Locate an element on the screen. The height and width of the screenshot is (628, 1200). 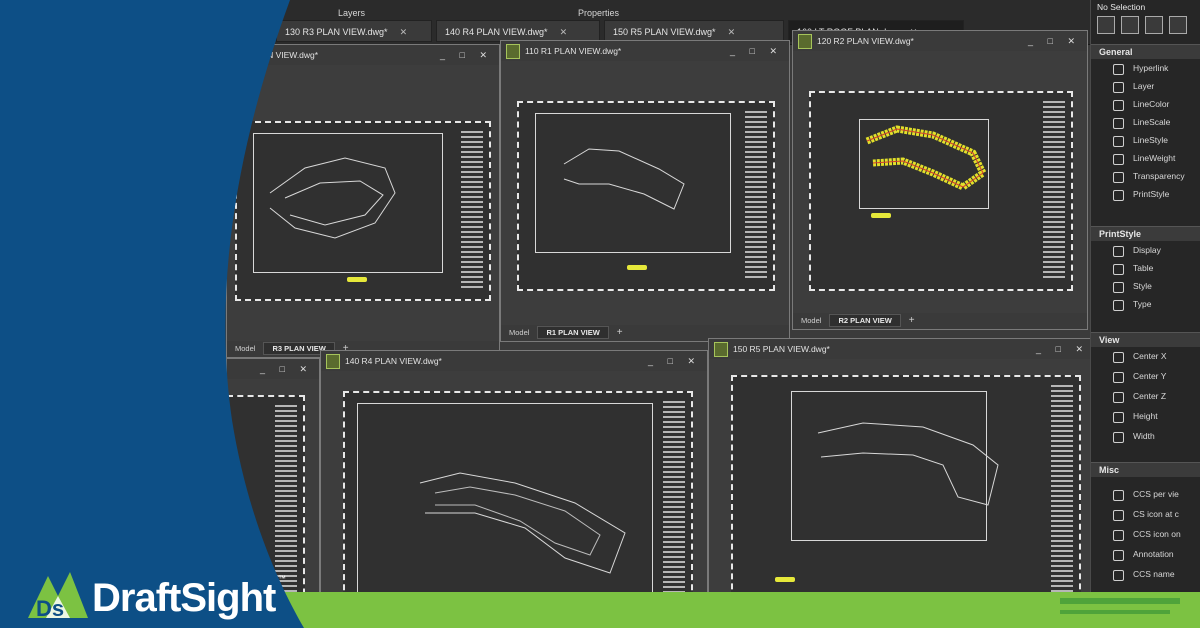
svg-text: Ds is located at coordinates (50, 608).